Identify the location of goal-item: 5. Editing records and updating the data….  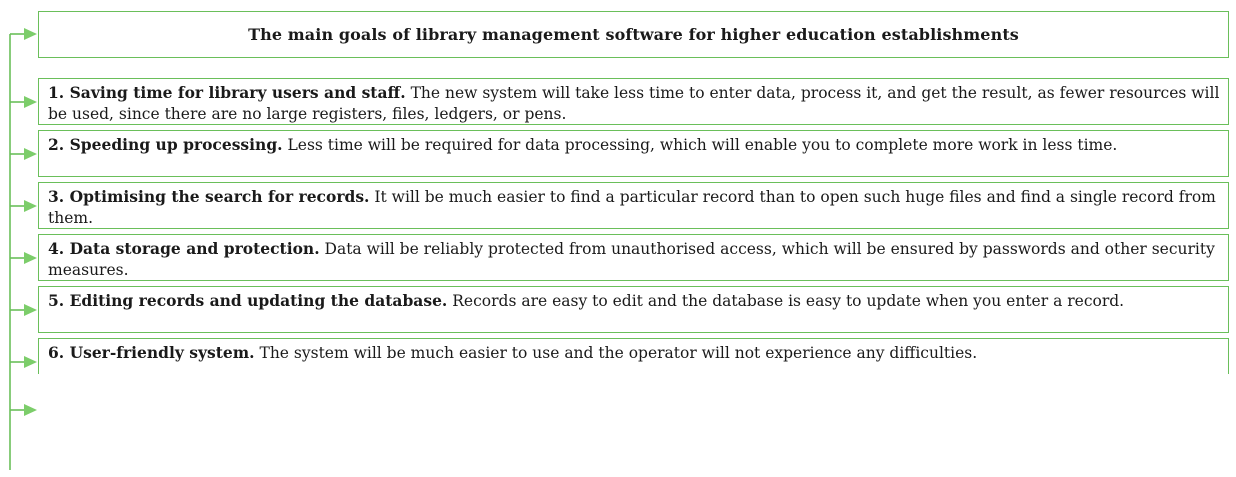
(633, 309).